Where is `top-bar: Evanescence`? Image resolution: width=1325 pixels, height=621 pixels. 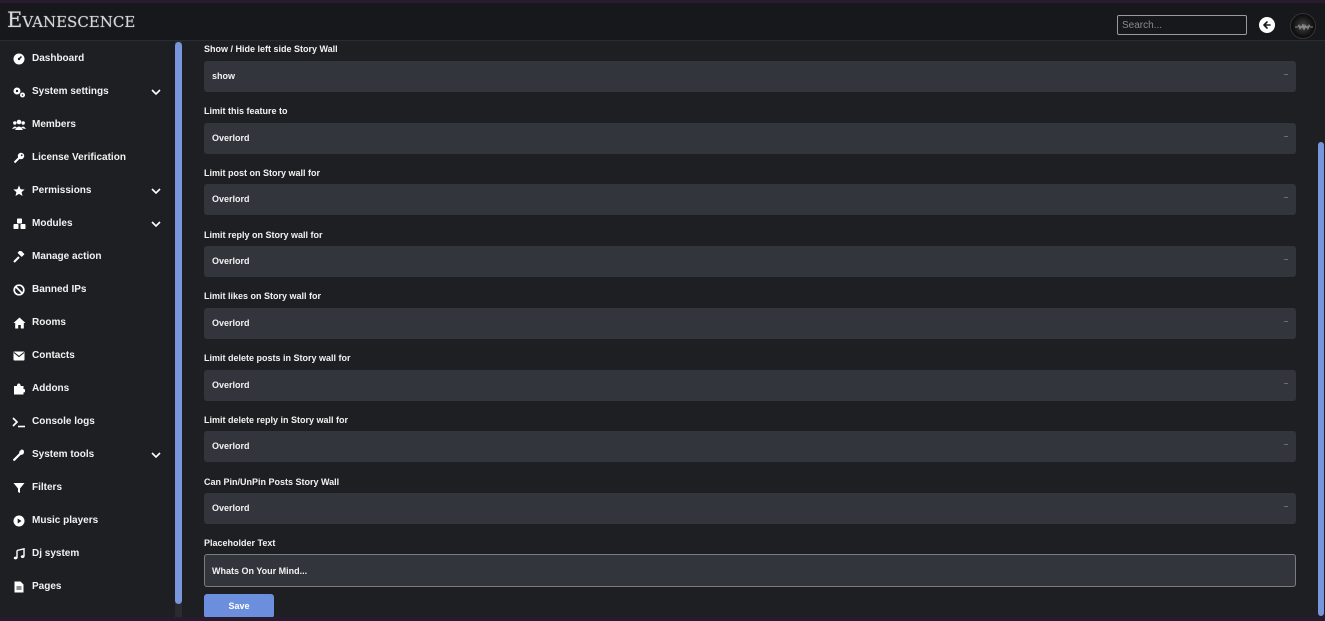
top-bar: Evanescence is located at coordinates (662, 20).